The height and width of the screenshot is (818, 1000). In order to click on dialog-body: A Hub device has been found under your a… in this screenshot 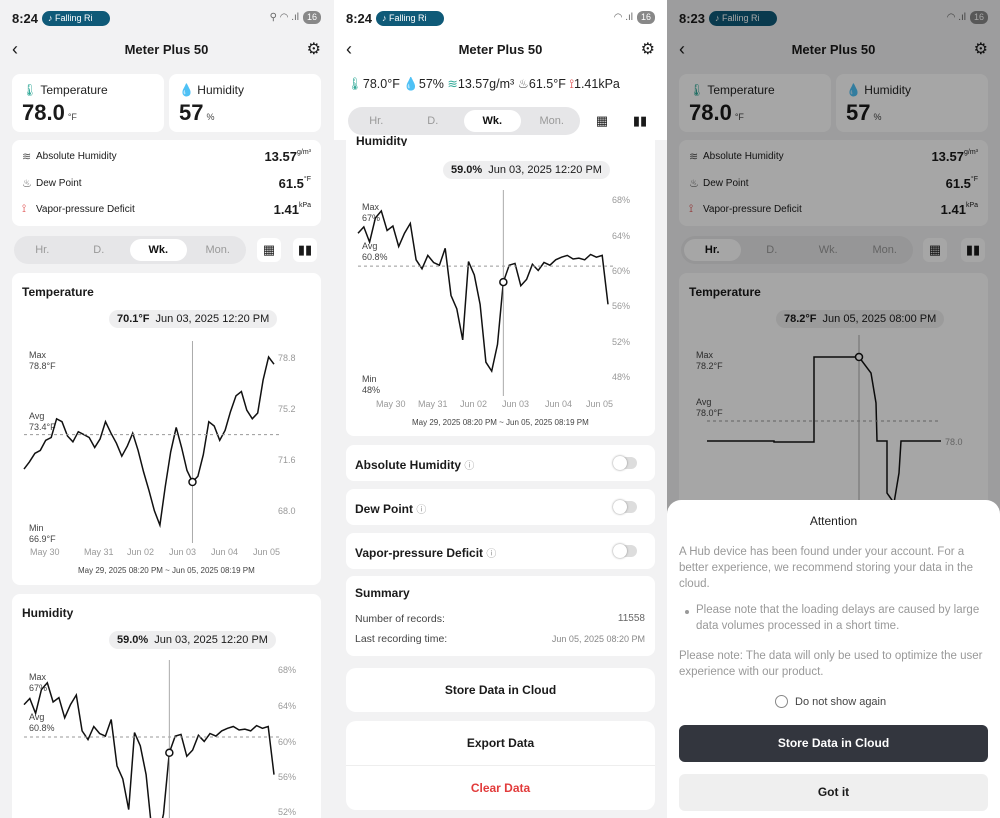, I will do `click(826, 568)`.